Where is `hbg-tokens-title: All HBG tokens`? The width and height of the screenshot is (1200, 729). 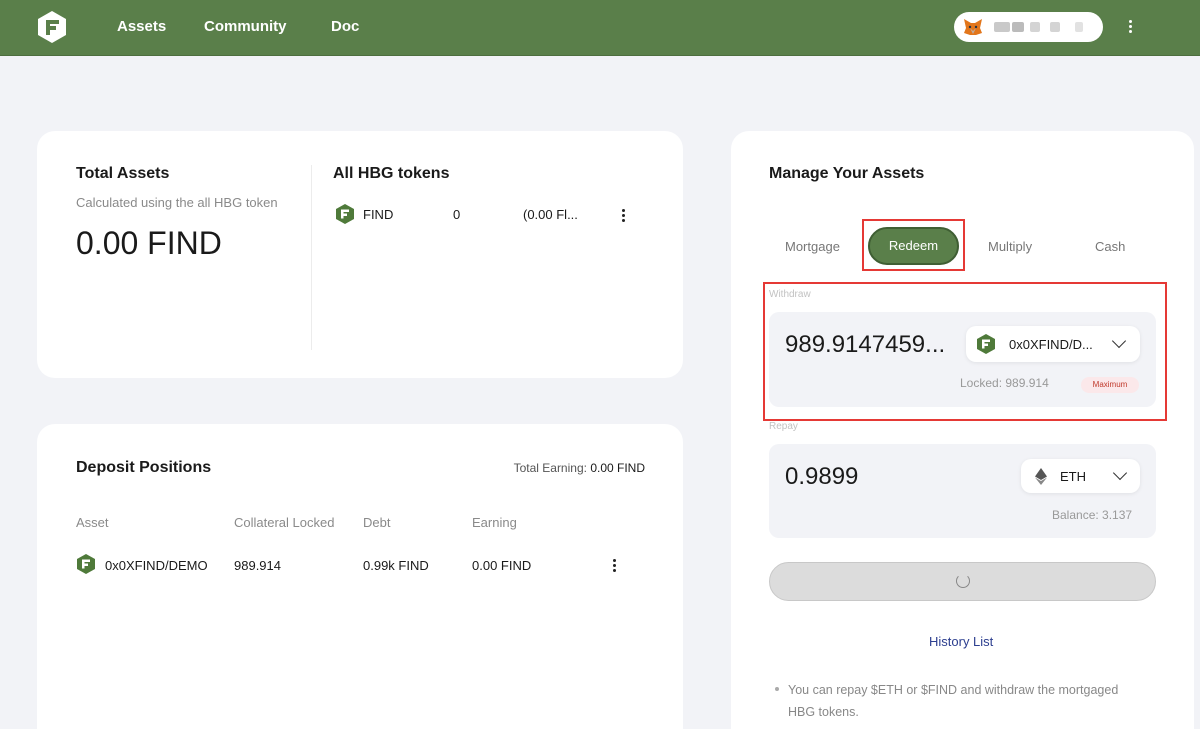 hbg-tokens-title: All HBG tokens is located at coordinates (391, 173).